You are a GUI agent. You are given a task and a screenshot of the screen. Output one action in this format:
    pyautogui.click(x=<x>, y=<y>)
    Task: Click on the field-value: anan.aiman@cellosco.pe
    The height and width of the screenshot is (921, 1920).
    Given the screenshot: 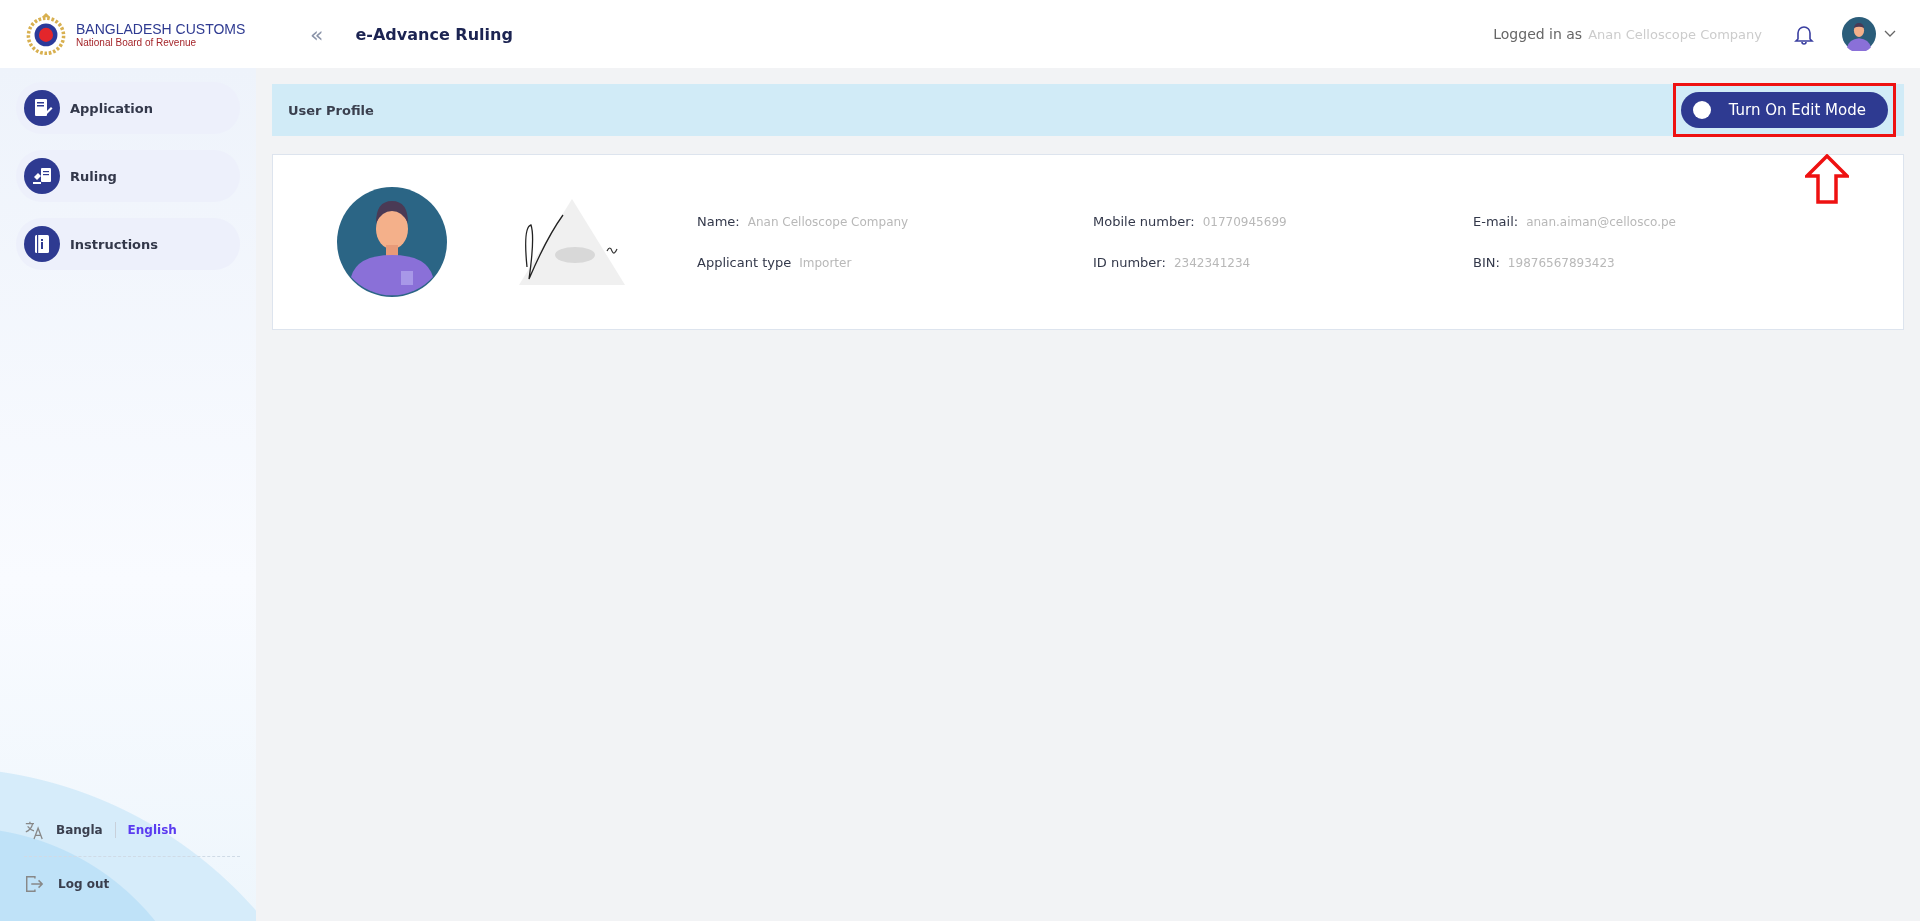 What is the action you would take?
    pyautogui.click(x=1601, y=222)
    